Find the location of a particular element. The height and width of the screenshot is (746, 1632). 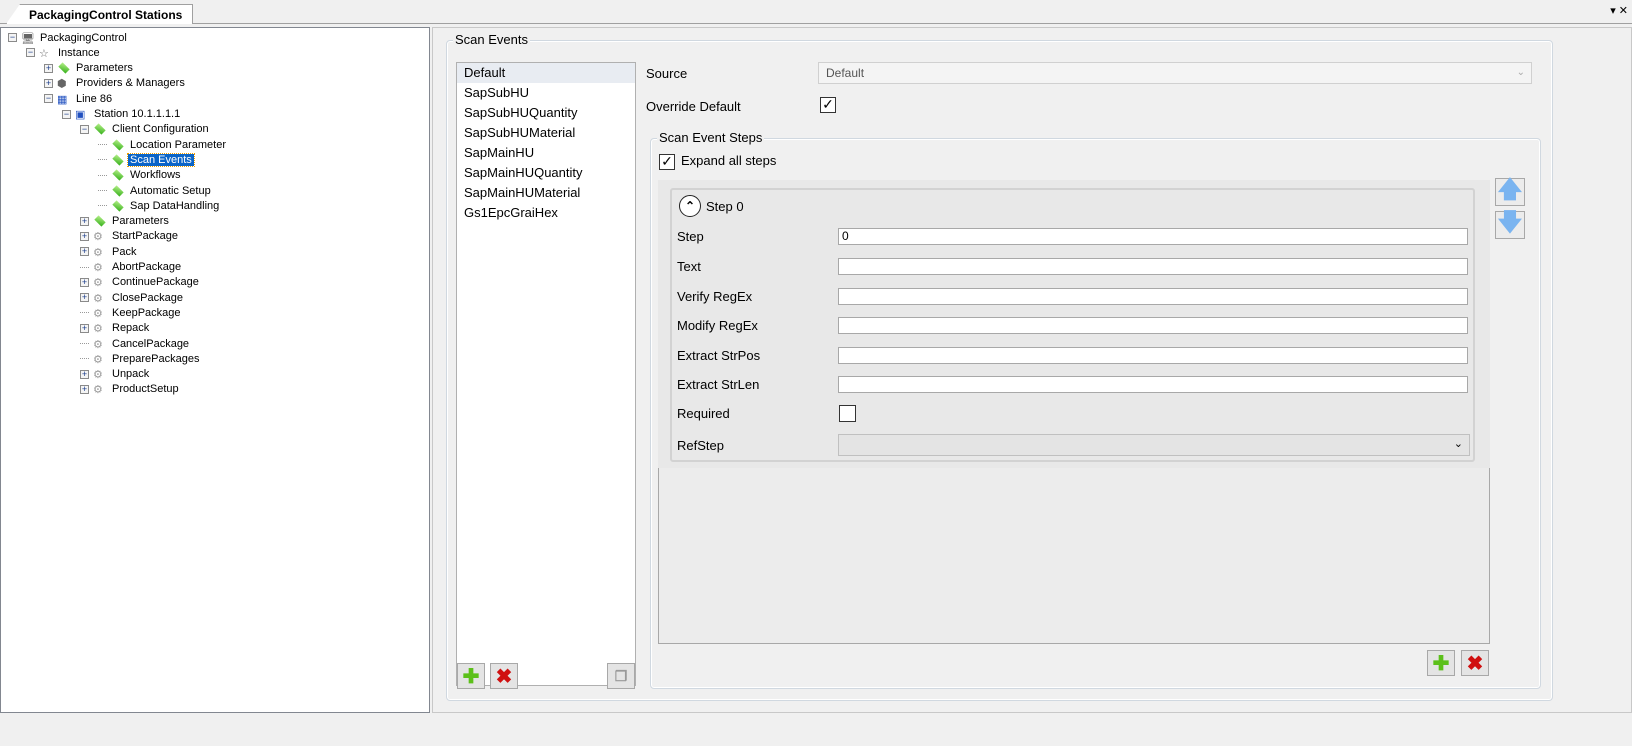

tree-node: Automatic Setup is located at coordinates (155, 190).